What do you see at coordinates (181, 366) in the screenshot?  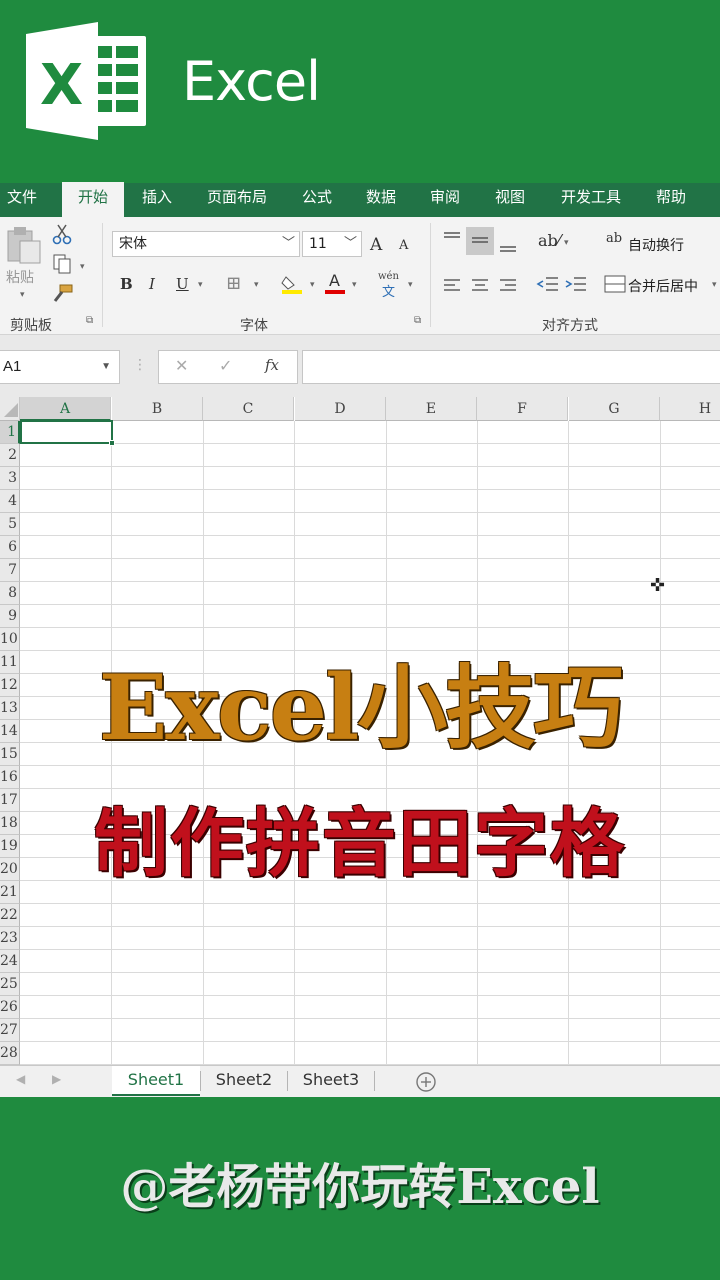 I see `cancel-icon: ✕` at bounding box center [181, 366].